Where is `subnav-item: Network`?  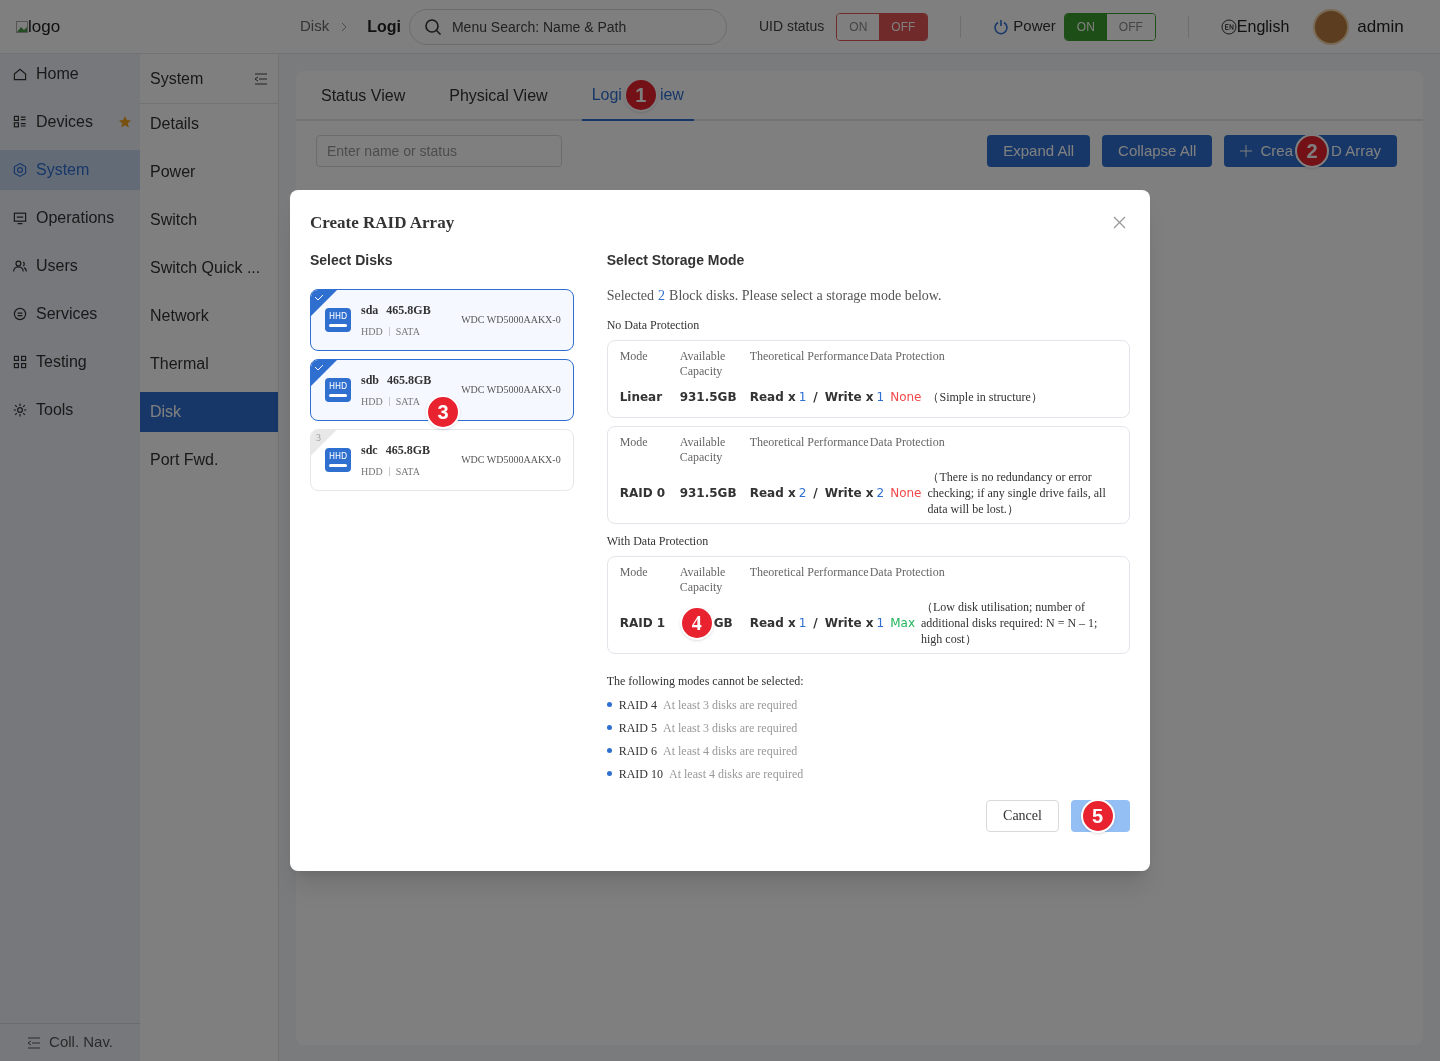 subnav-item: Network is located at coordinates (209, 316).